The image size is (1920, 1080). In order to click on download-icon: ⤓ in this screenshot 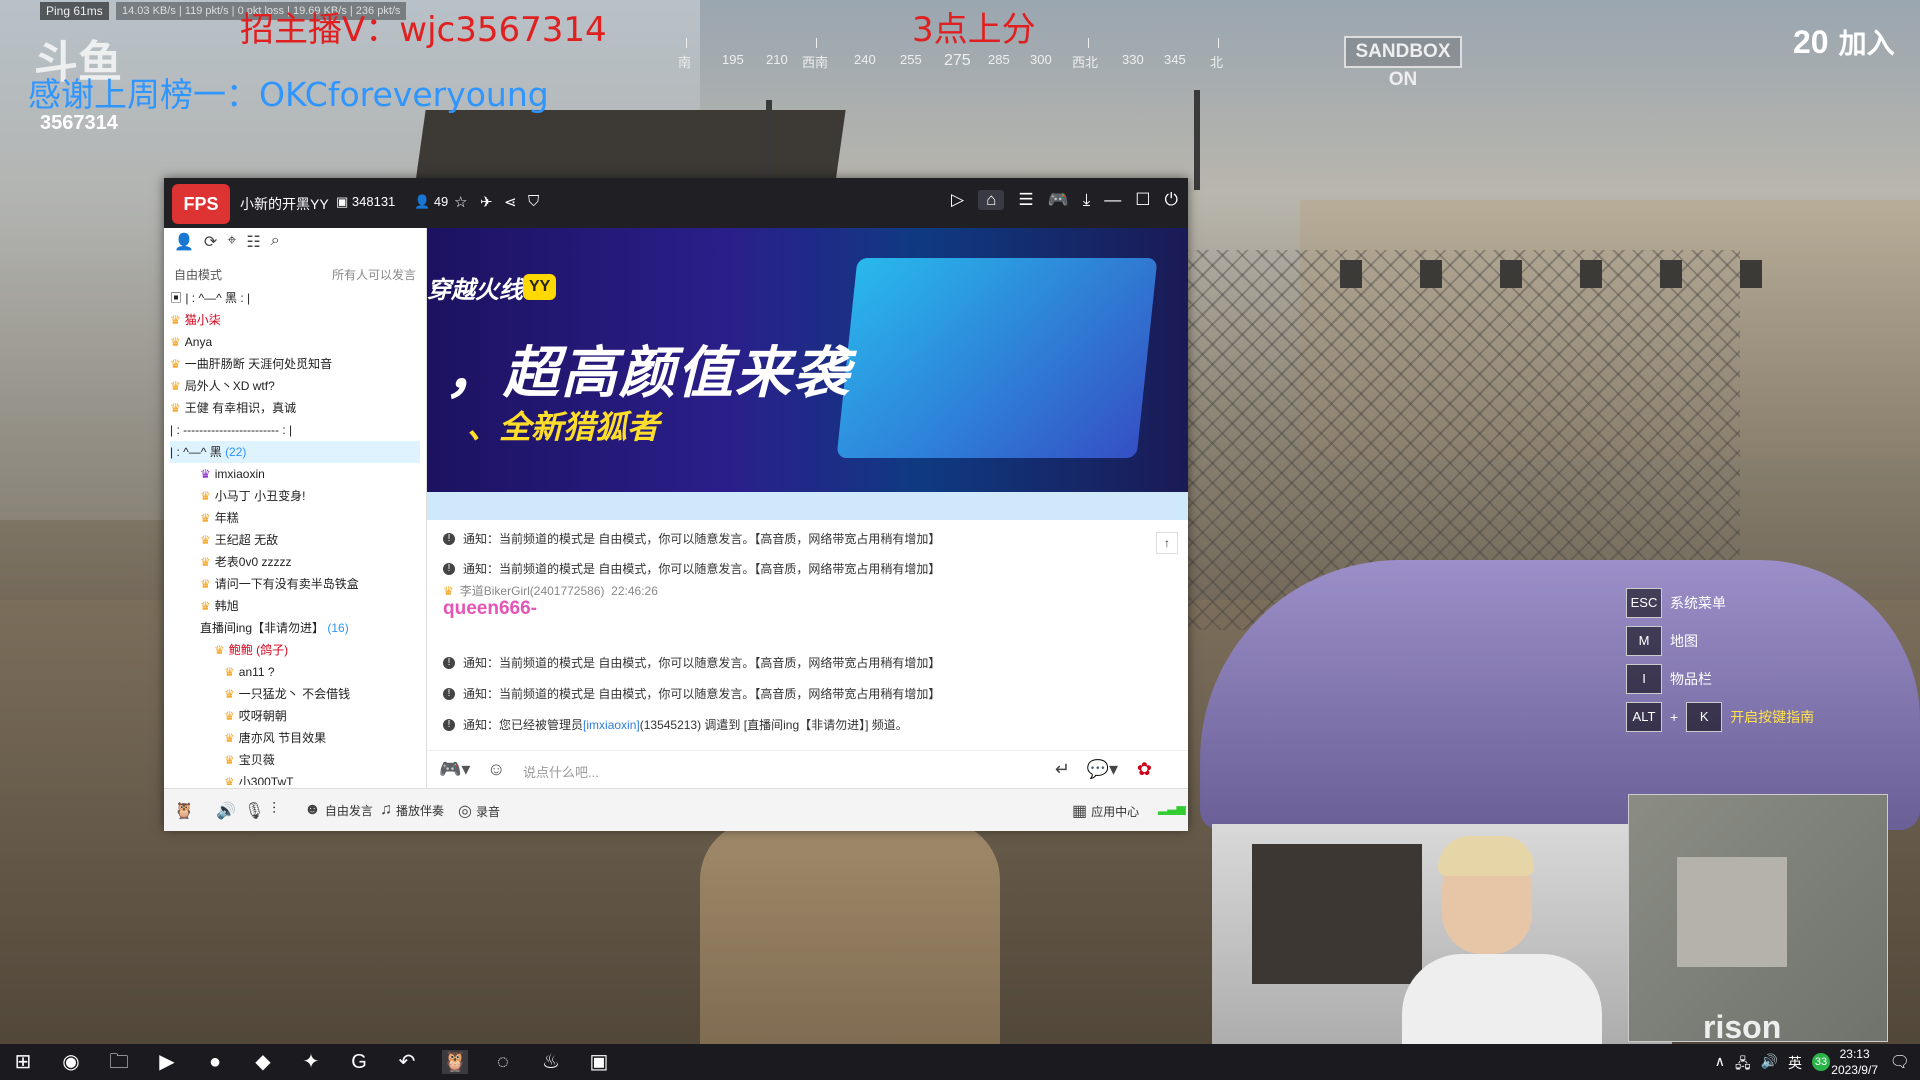, I will do `click(1087, 200)`.